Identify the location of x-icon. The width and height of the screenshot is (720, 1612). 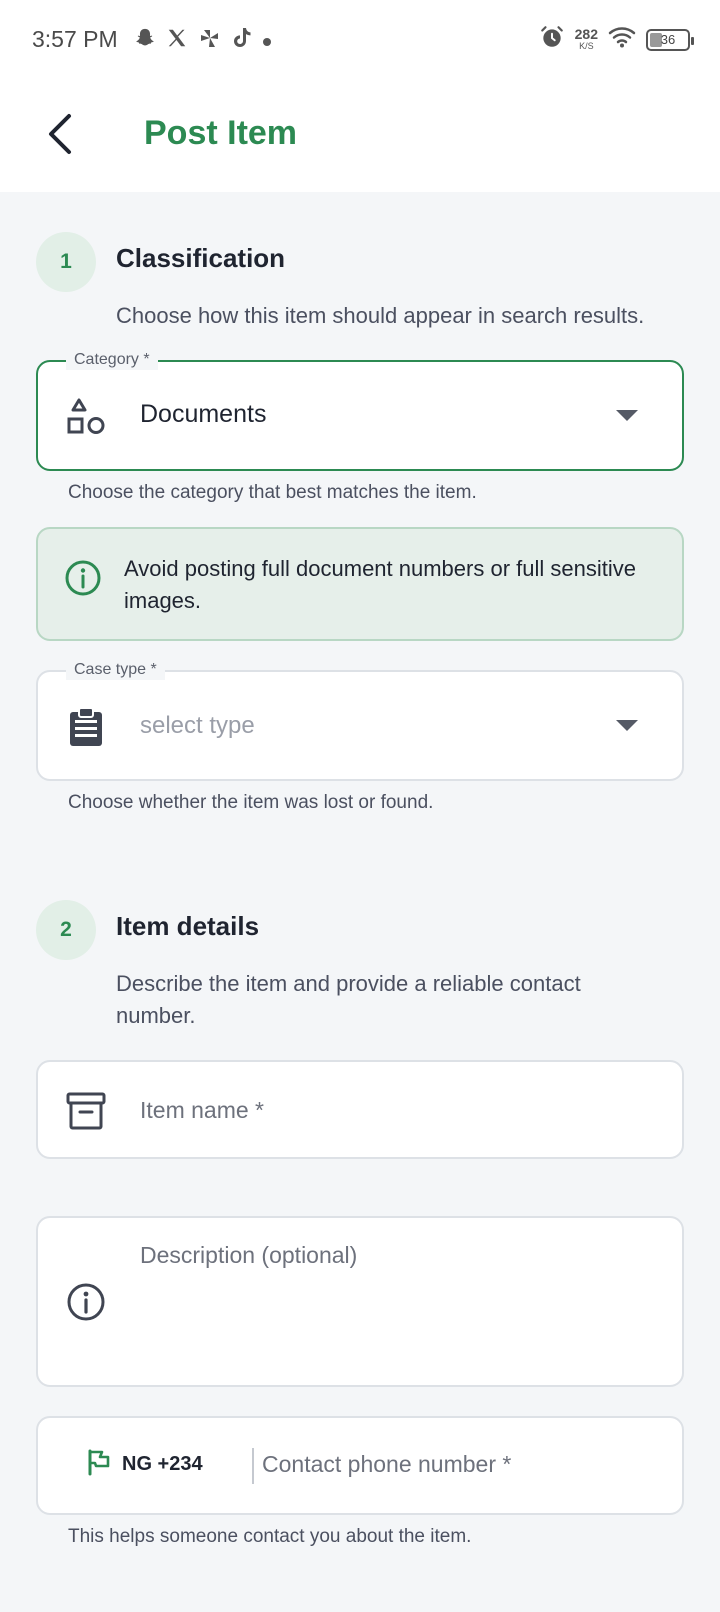
(177, 41).